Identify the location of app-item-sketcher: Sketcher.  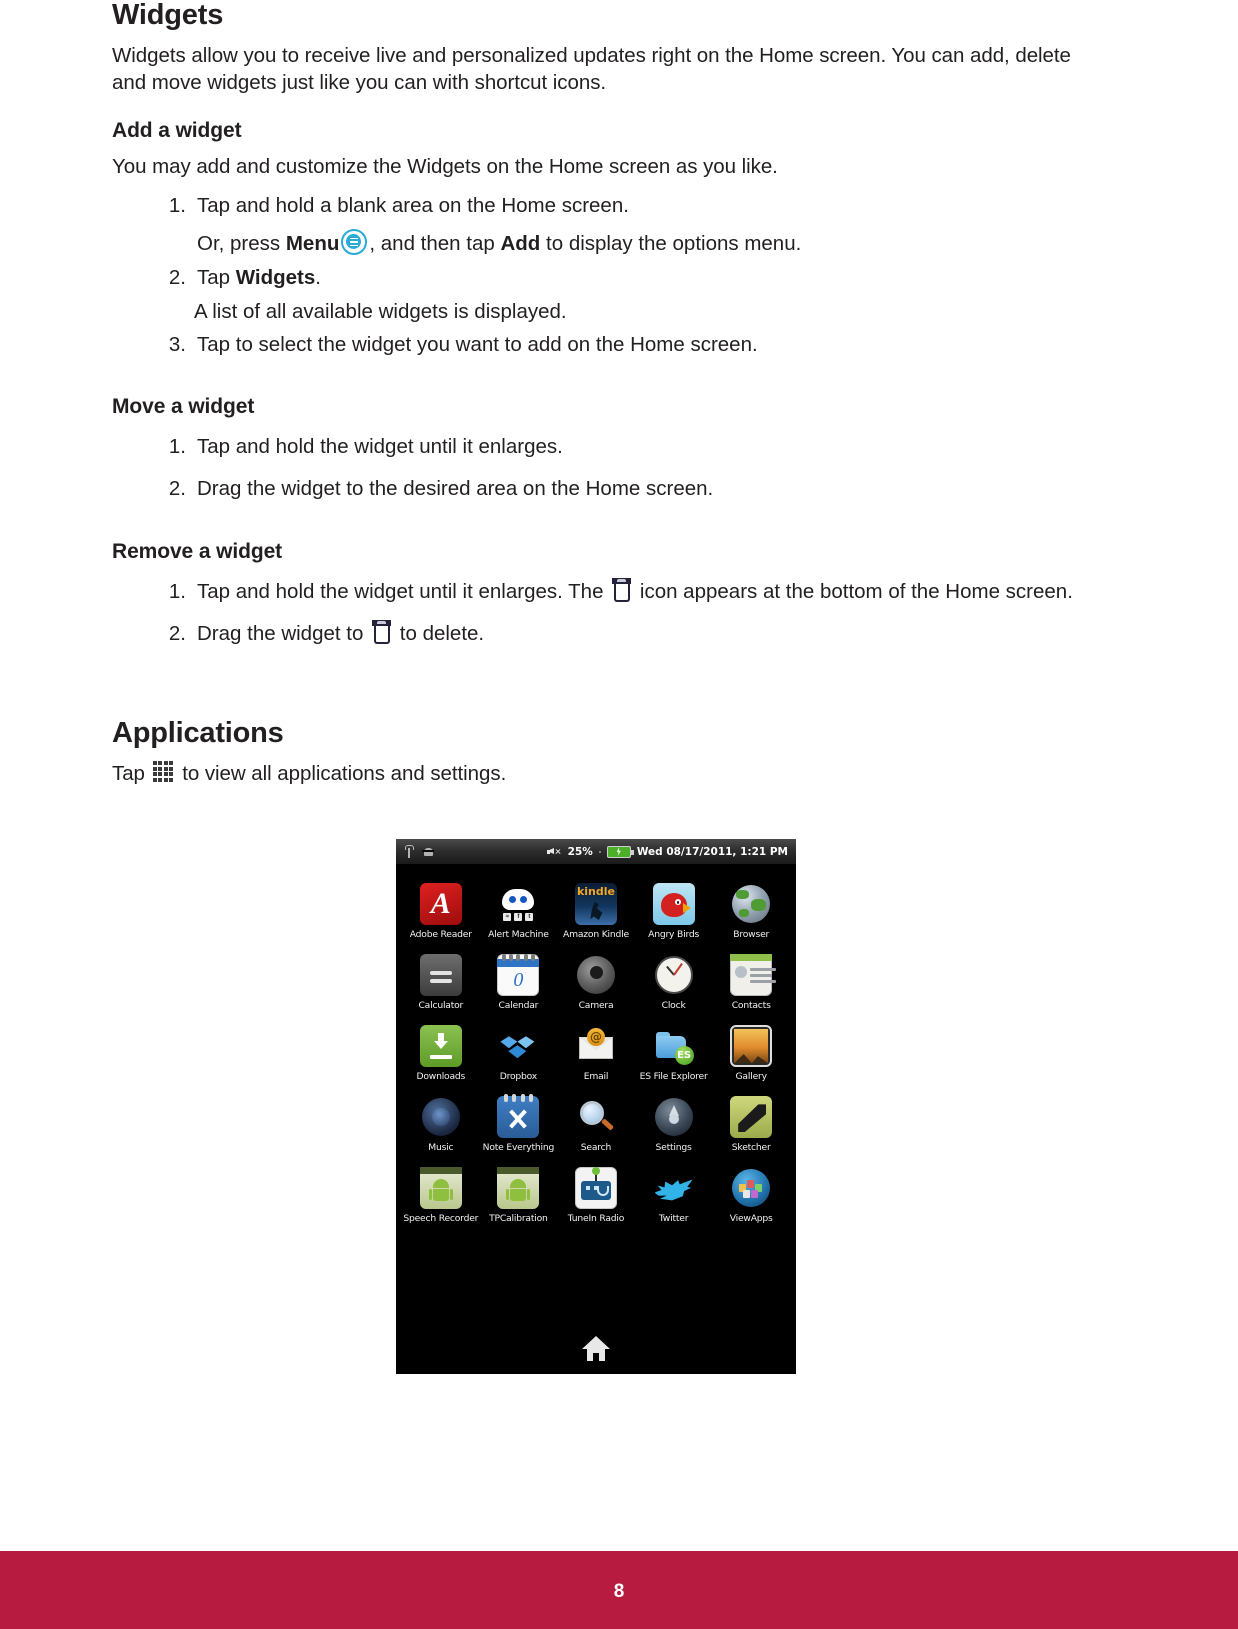
(751, 1123).